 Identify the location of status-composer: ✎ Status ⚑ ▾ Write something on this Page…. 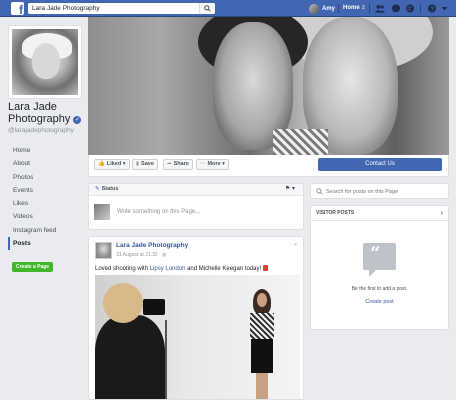
(196, 206).